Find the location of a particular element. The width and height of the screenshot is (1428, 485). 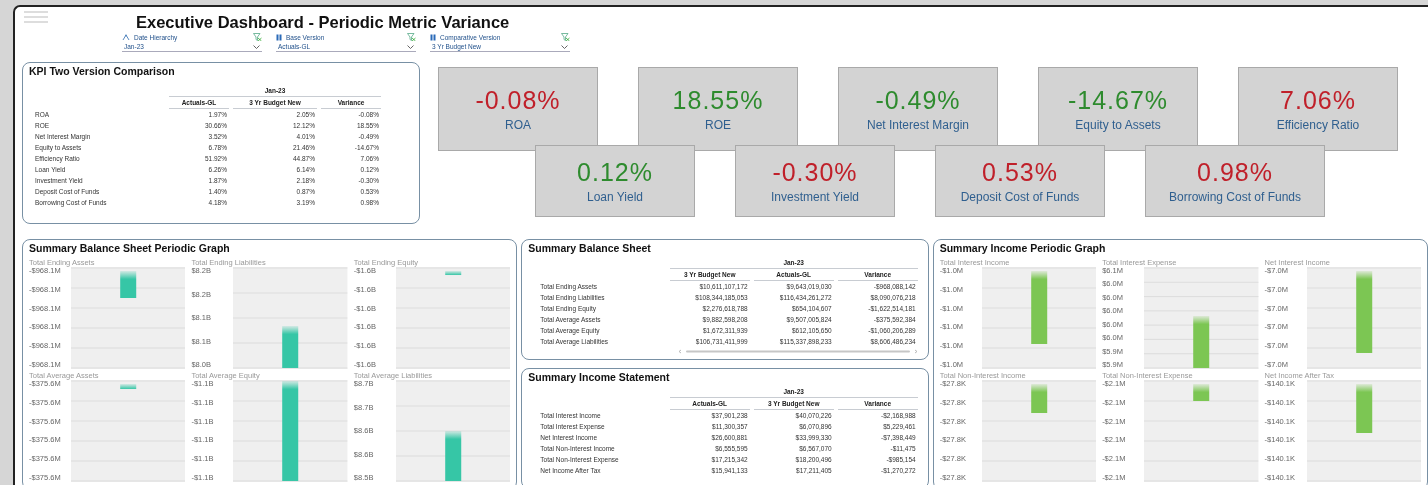

dashboard-title: Executive Dashboard - Periodic Metric Variance is located at coordinates (323, 22).